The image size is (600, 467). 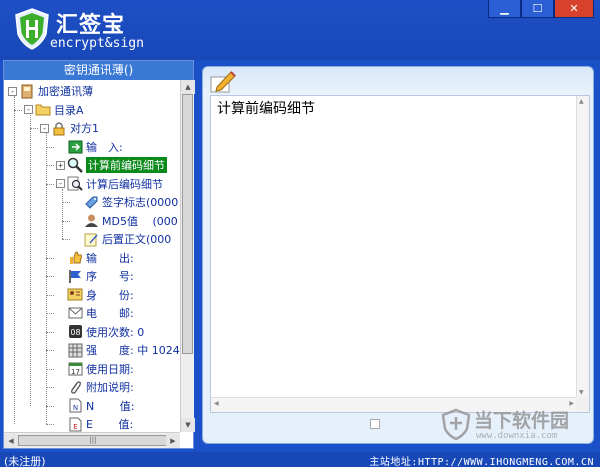 What do you see at coordinates (133, 350) in the screenshot?
I see `tree-node-label: 强 度: 中 1024B` at bounding box center [133, 350].